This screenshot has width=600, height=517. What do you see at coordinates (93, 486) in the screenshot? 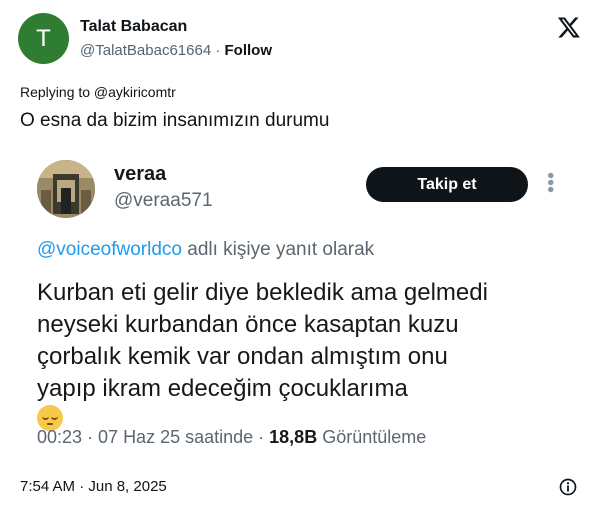
I see `tweet-timestamp: 7:54 AM · Jun 8, 2025` at bounding box center [93, 486].